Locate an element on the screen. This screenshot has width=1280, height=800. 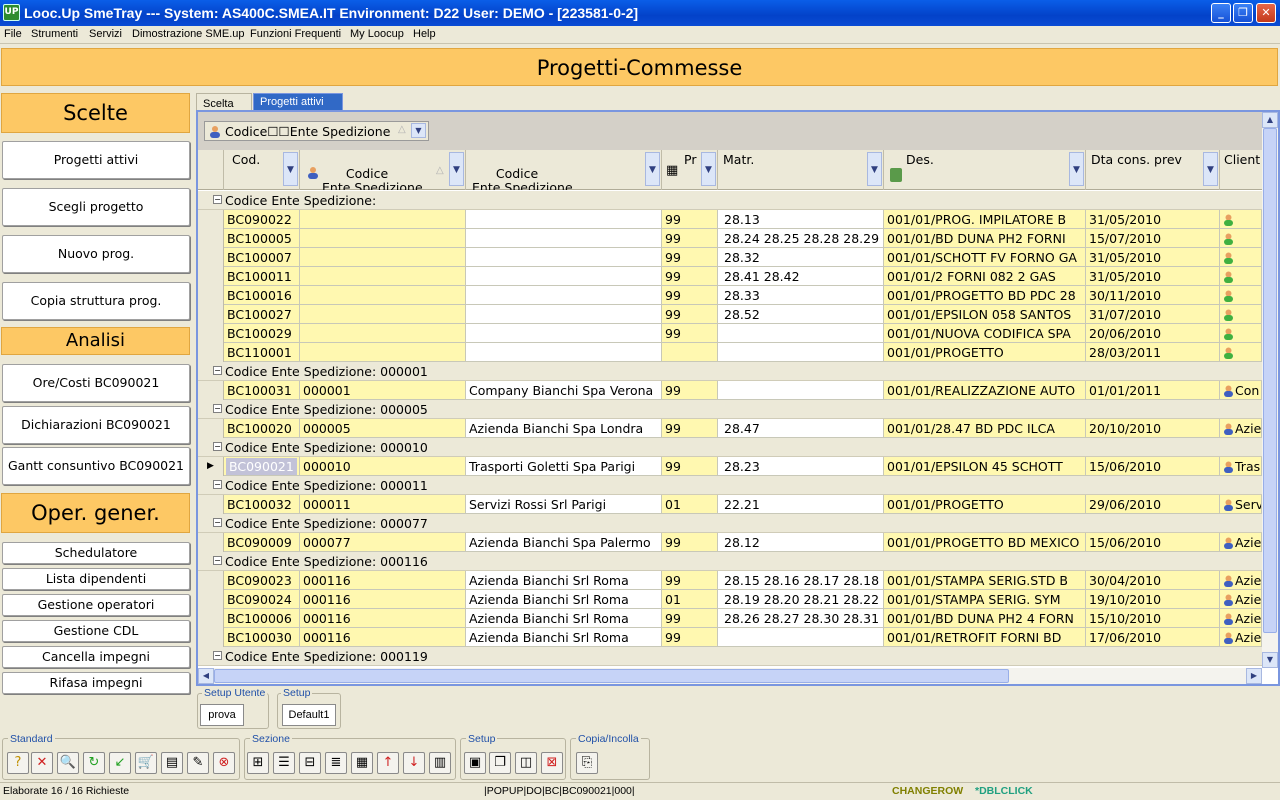
cell-codice-ente-desc: Azienda Bianchi Spa Londra is located at coordinates (564, 428).